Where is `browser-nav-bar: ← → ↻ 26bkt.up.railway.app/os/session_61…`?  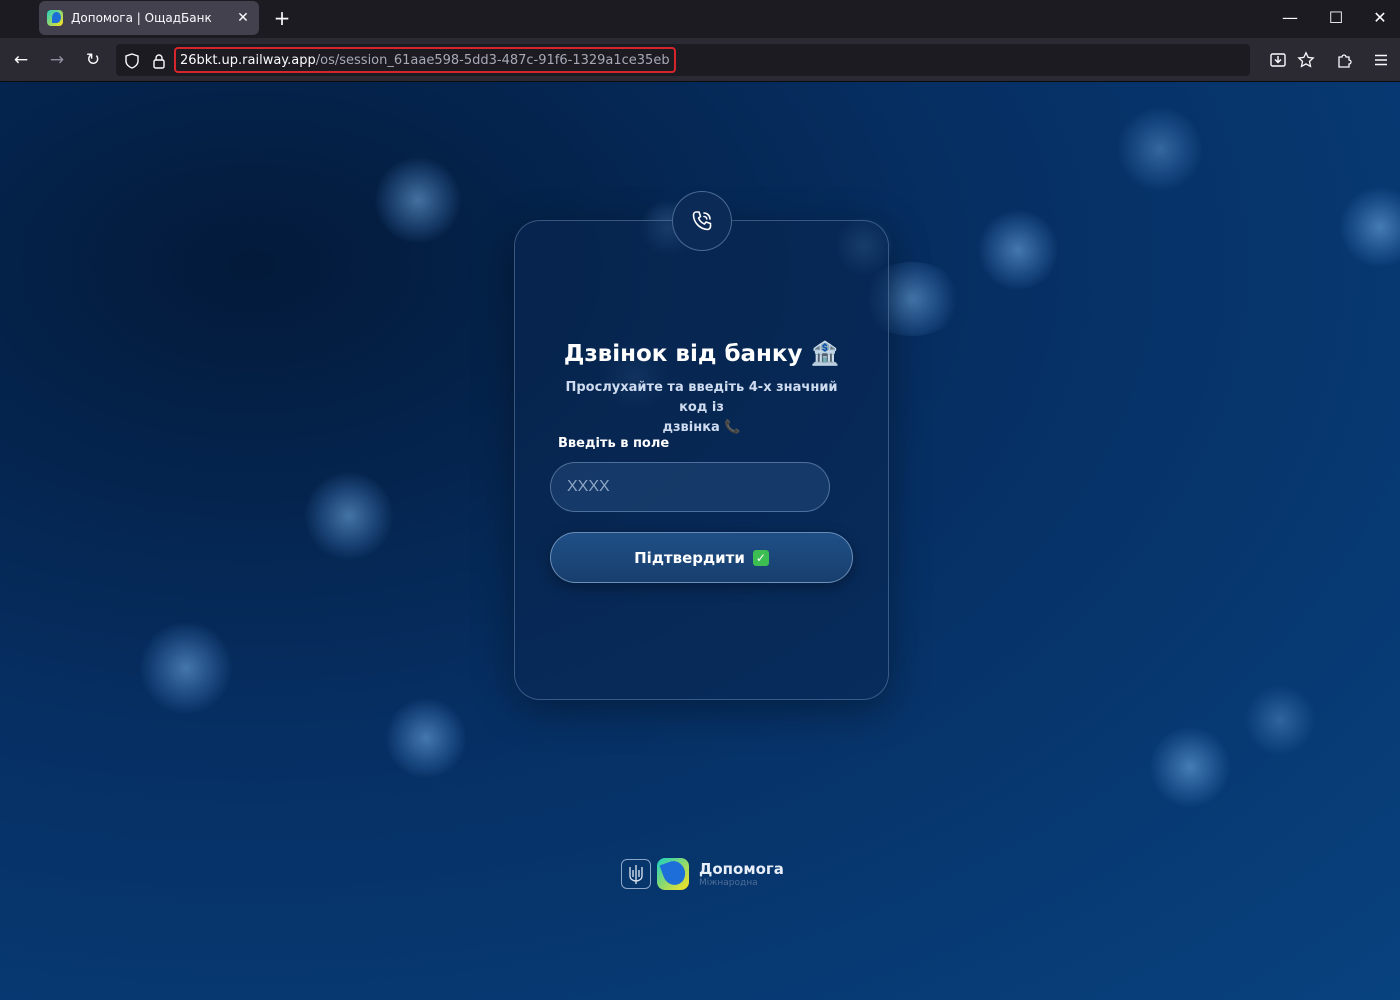
browser-nav-bar: ← → ↻ 26bkt.up.railway.app/os/session_61… is located at coordinates (700, 60).